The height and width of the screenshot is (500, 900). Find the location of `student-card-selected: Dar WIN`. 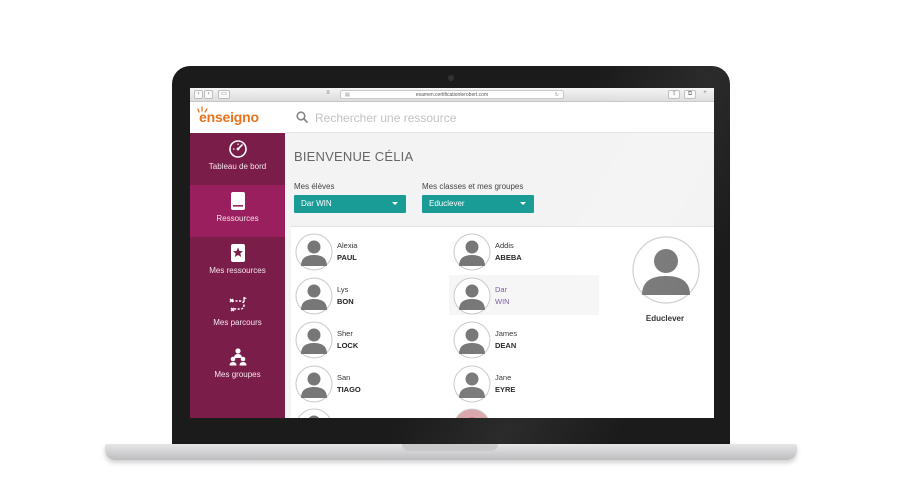

student-card-selected: Dar WIN is located at coordinates (524, 295).